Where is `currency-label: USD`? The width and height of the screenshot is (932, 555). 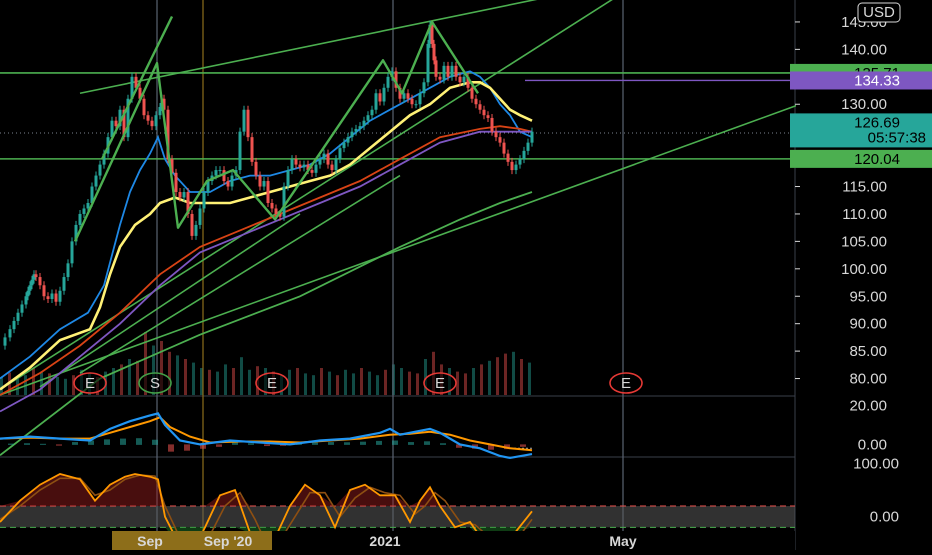 currency-label: USD is located at coordinates (879, 12).